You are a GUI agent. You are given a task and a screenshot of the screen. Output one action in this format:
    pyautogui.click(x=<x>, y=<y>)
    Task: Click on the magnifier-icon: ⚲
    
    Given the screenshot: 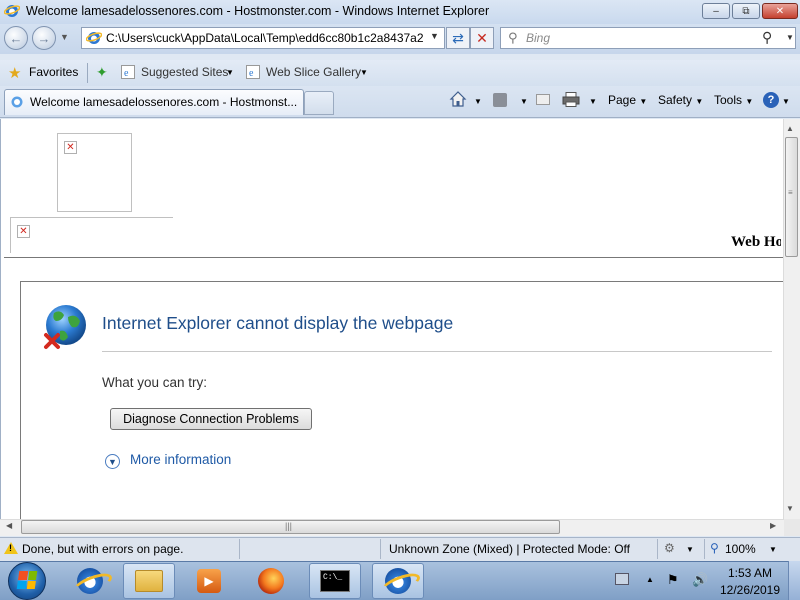 What is the action you would take?
    pyautogui.click(x=767, y=37)
    